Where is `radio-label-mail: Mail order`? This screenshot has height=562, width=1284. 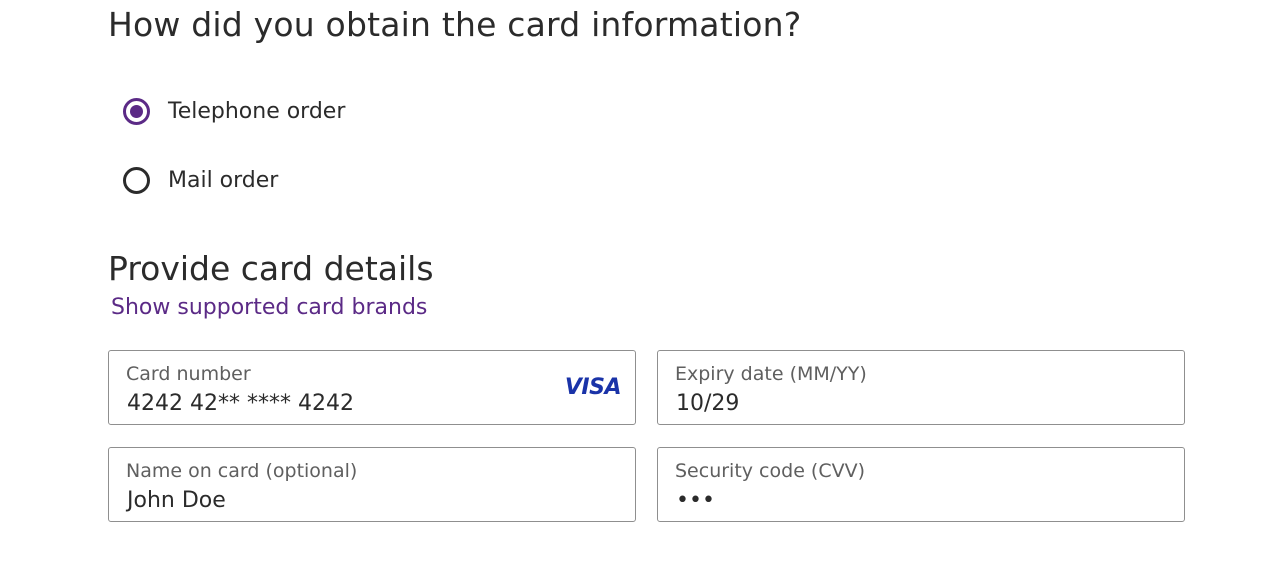 radio-label-mail: Mail order is located at coordinates (223, 180).